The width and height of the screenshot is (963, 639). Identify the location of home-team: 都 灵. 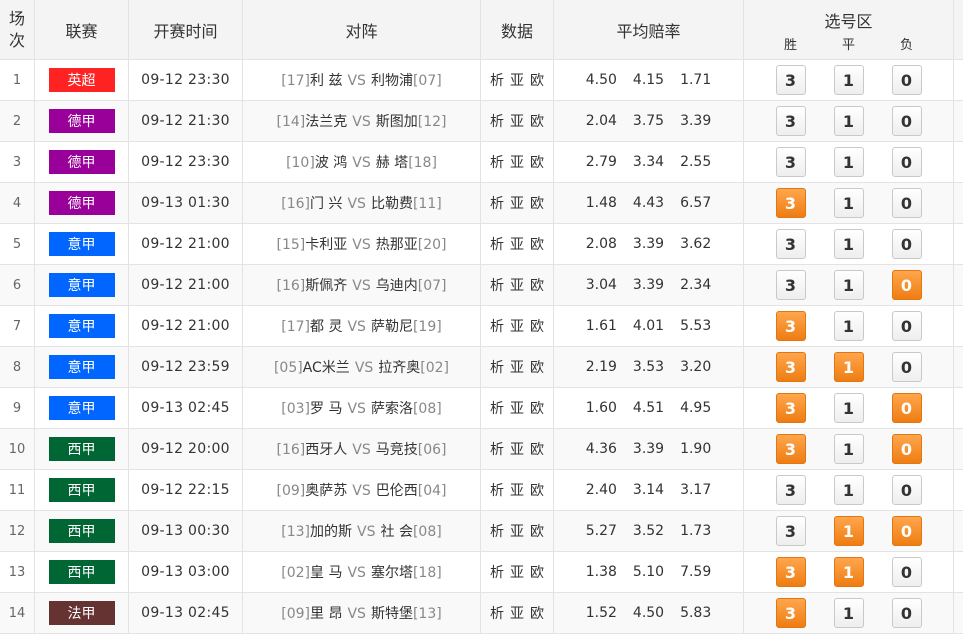
(326, 327).